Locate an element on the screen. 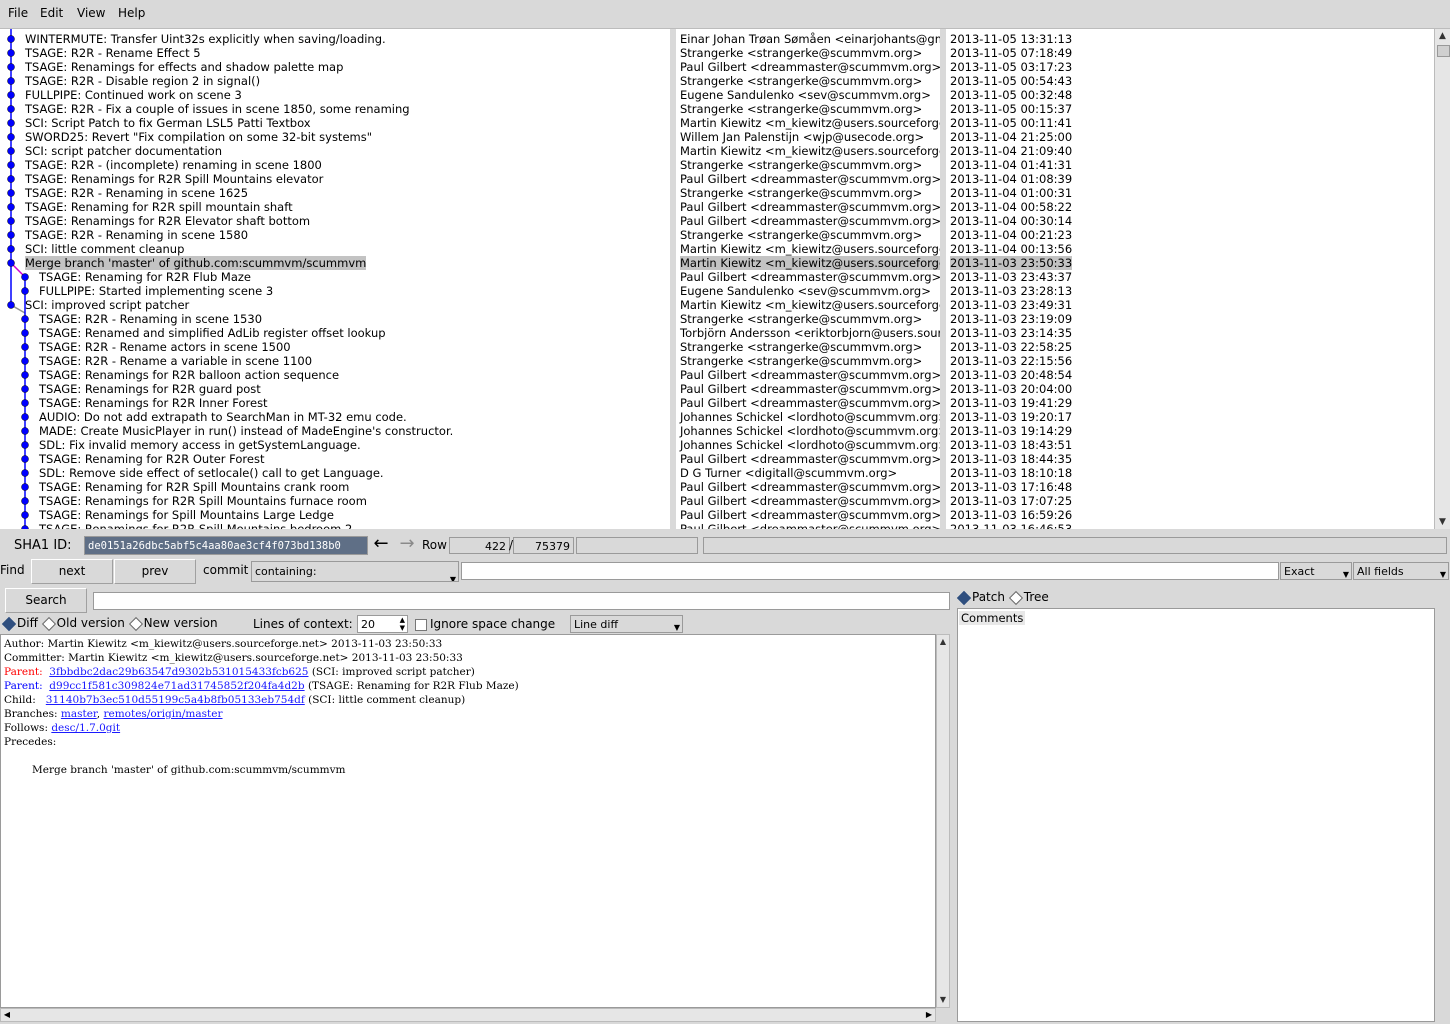 The image size is (1450, 1024). commit-row-date: 2013-11-04 00:58:22 is located at coordinates (1011, 207).